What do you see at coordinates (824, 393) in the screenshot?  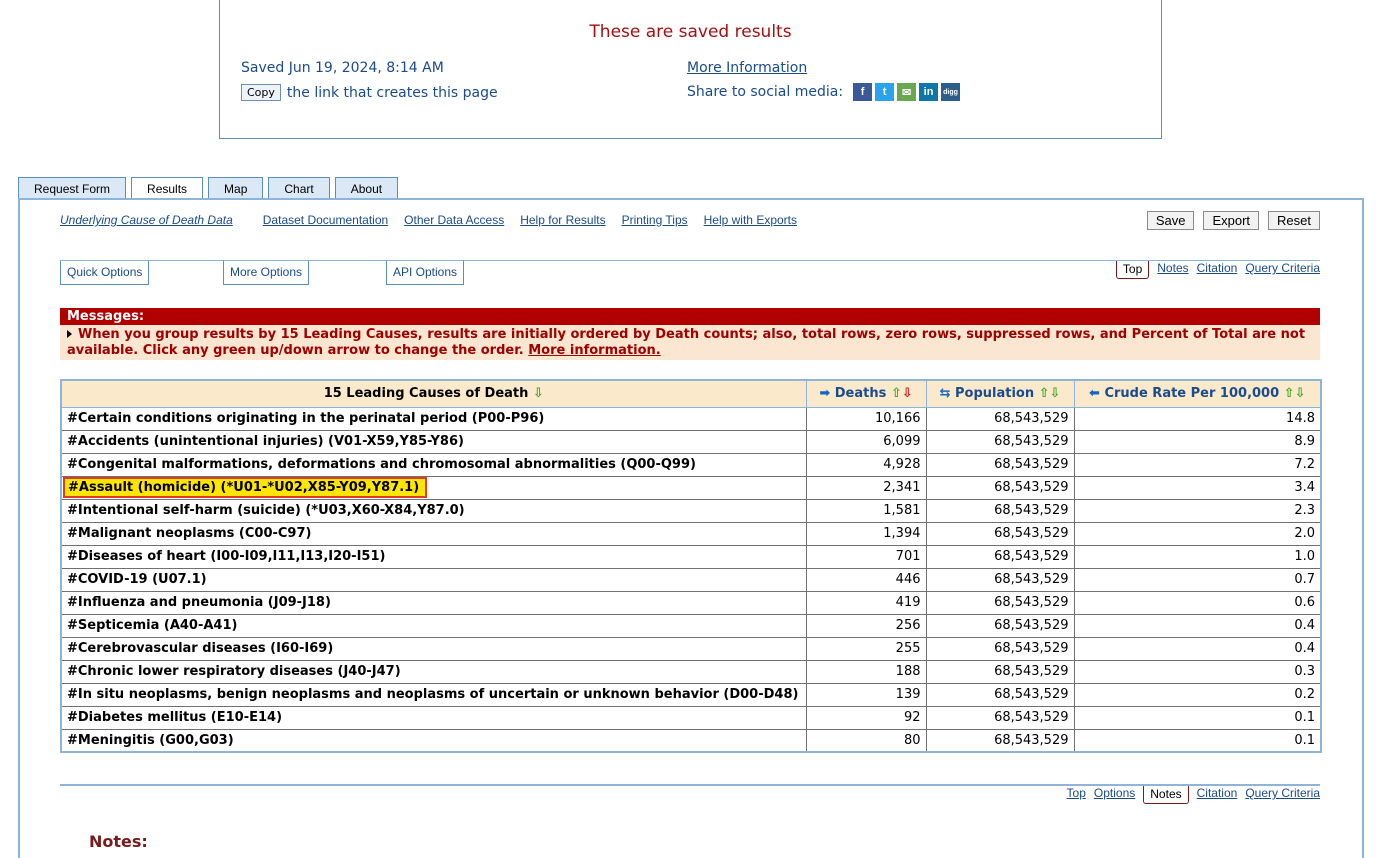 I see `arrow-right-icon: ➡` at bounding box center [824, 393].